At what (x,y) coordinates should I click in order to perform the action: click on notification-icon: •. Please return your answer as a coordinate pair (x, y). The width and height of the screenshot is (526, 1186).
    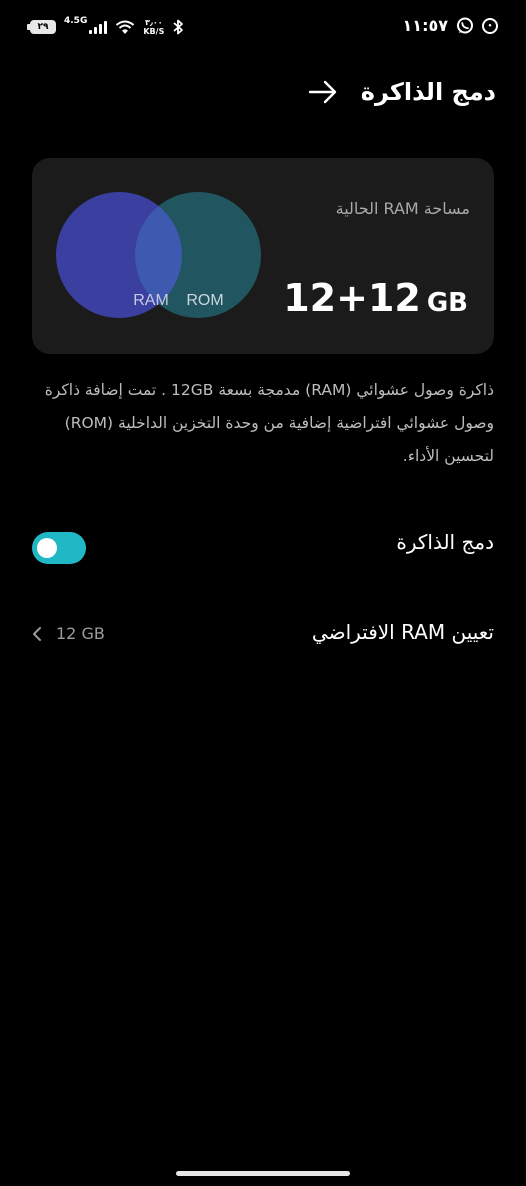
    Looking at the image, I should click on (490, 25).